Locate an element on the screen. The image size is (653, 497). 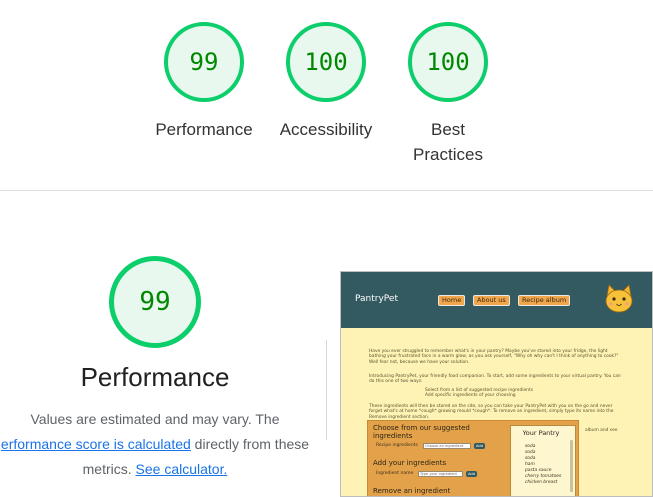
estimate-note-line3: metrics. See calculator. is located at coordinates (165, 469).